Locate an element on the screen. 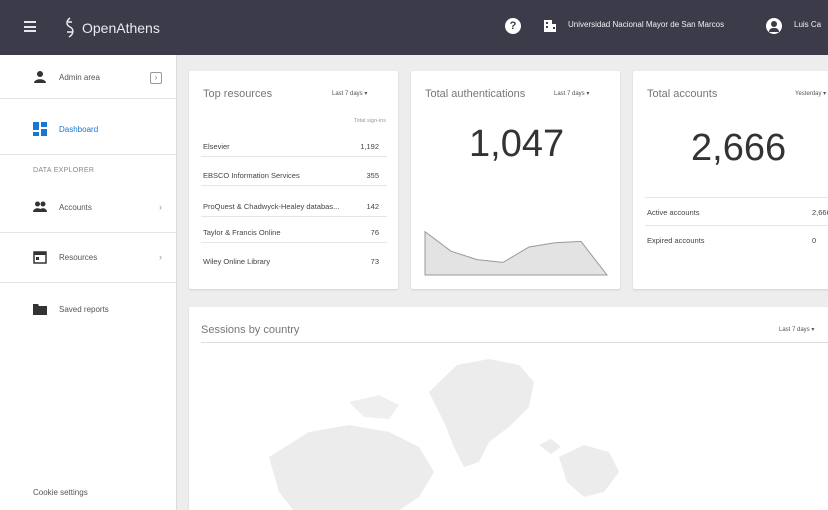 The height and width of the screenshot is (510, 828). table-row: Active accounts2,666 is located at coordinates (736, 212).